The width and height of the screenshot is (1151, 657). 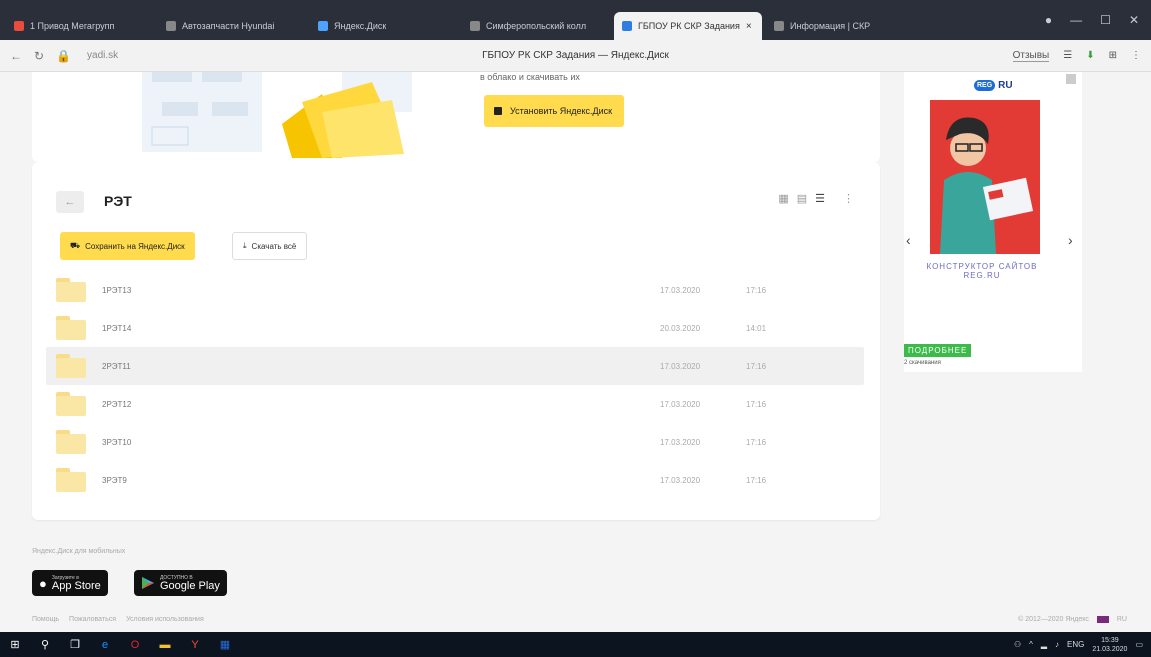 What do you see at coordinates (1105, 20) in the screenshot?
I see `maximize-icon: ☐` at bounding box center [1105, 20].